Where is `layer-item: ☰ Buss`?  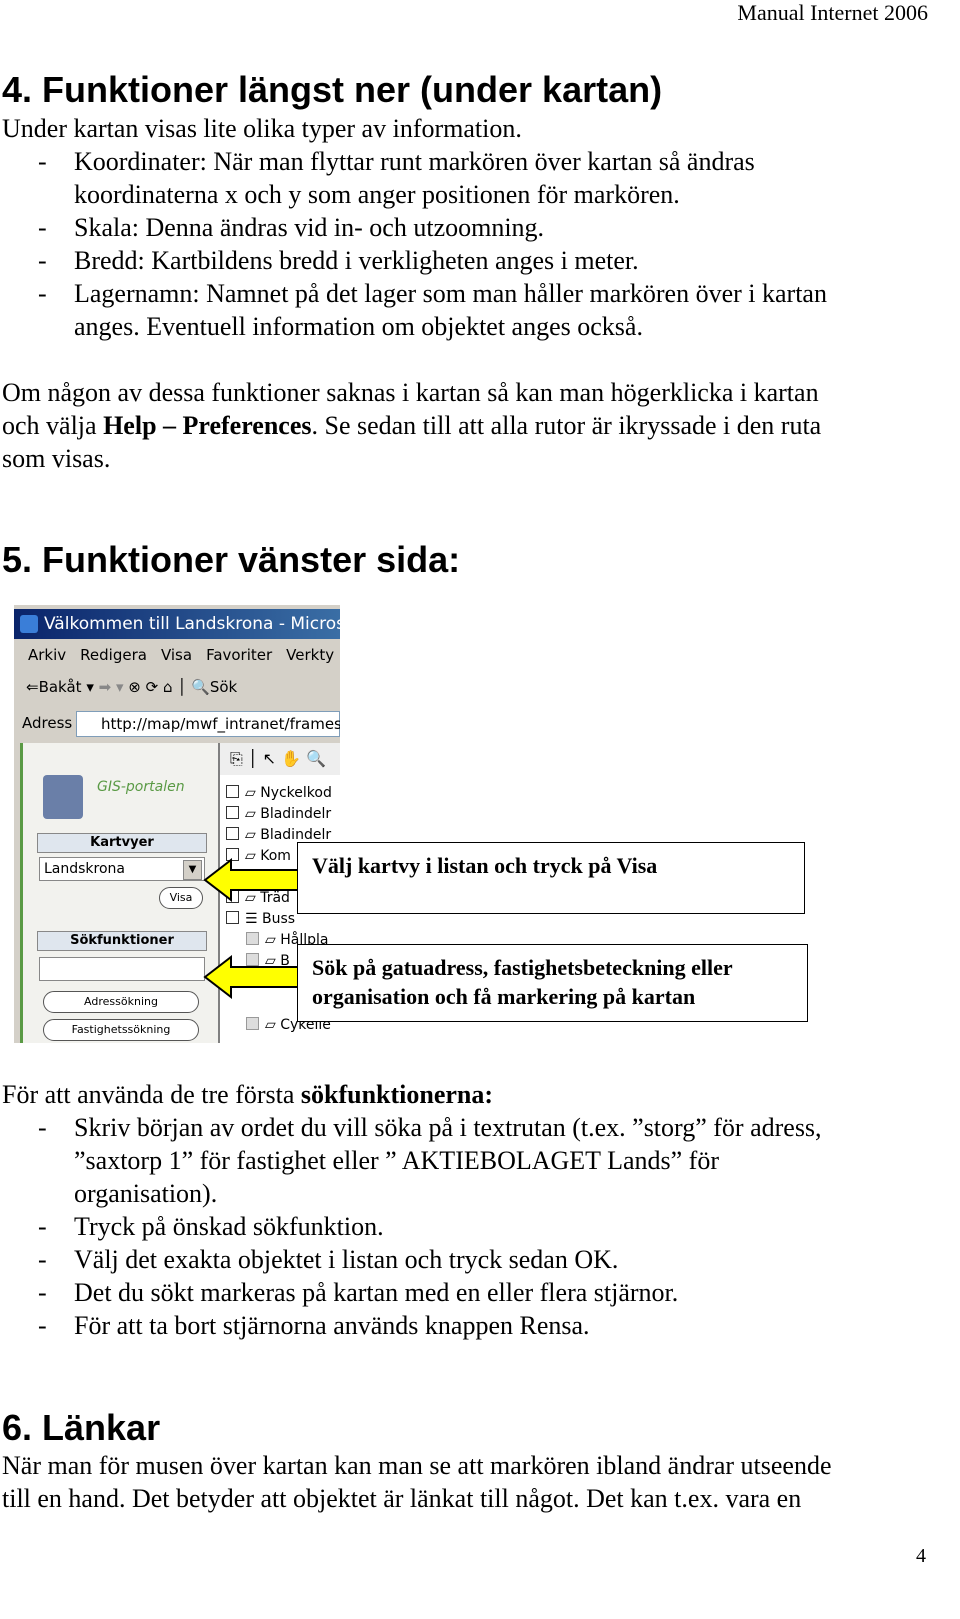
layer-item: ☰ Buss is located at coordinates (260, 919).